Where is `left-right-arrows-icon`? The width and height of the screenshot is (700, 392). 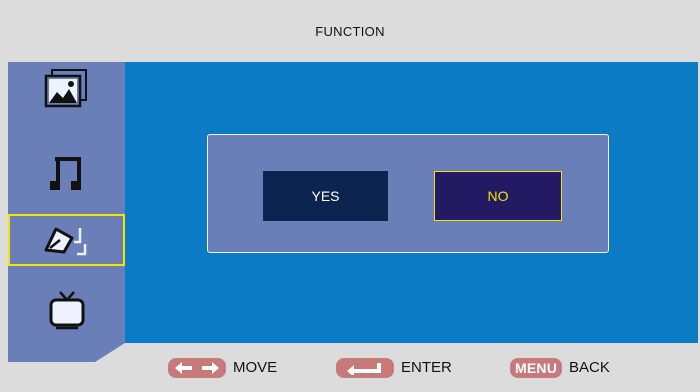
left-right-arrows-icon is located at coordinates (197, 367).